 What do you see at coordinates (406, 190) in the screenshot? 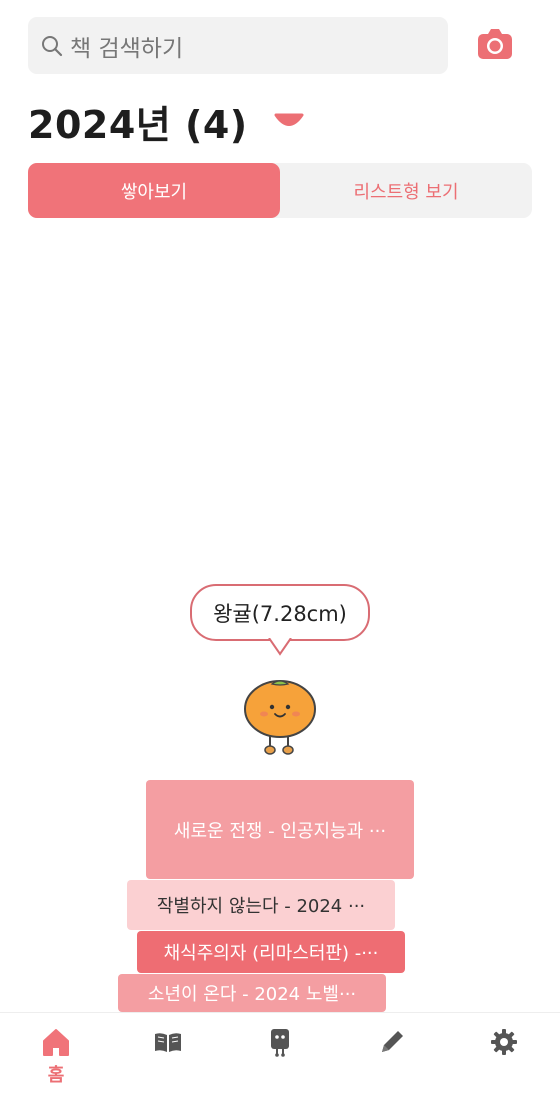
I see `tab-list-view: 리스트형 보기` at bounding box center [406, 190].